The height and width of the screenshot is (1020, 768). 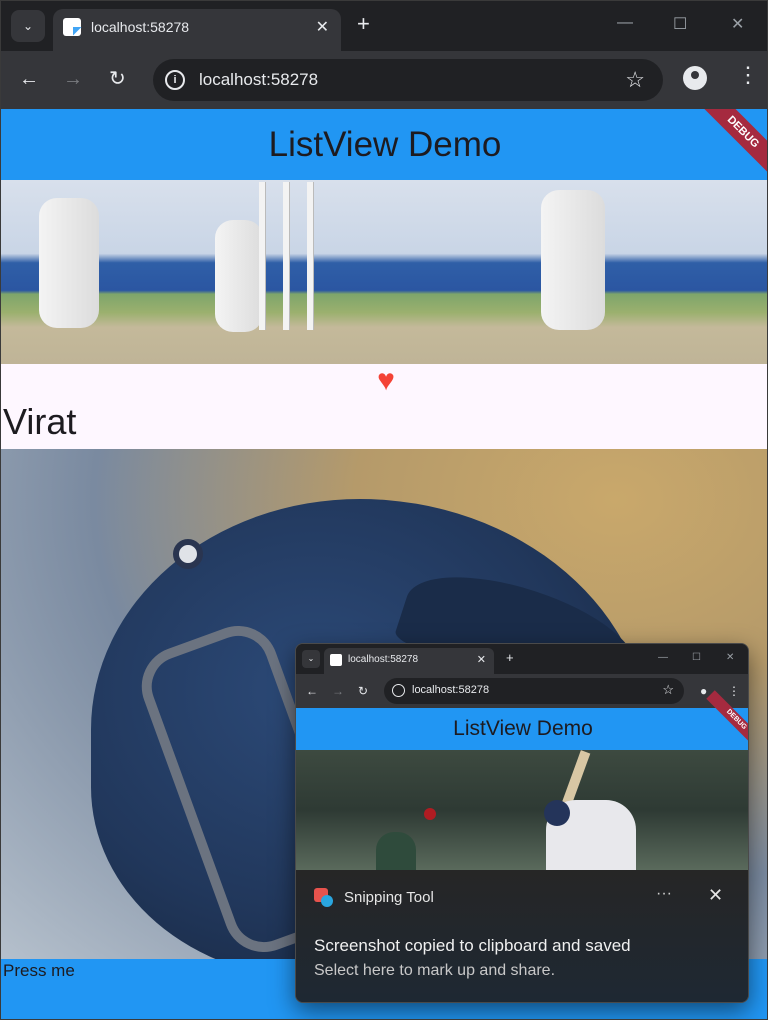 What do you see at coordinates (680, 24) in the screenshot?
I see `maximize-button: ☐` at bounding box center [680, 24].